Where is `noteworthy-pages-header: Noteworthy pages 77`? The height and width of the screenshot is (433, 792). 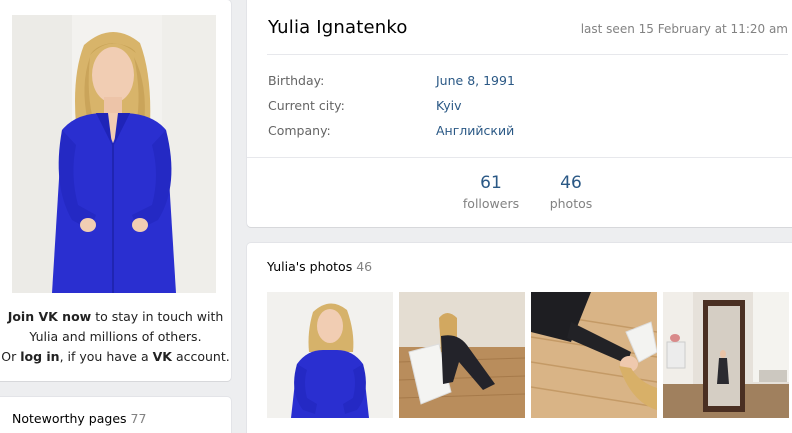
noteworthy-pages-header: Noteworthy pages 77 is located at coordinates (79, 418).